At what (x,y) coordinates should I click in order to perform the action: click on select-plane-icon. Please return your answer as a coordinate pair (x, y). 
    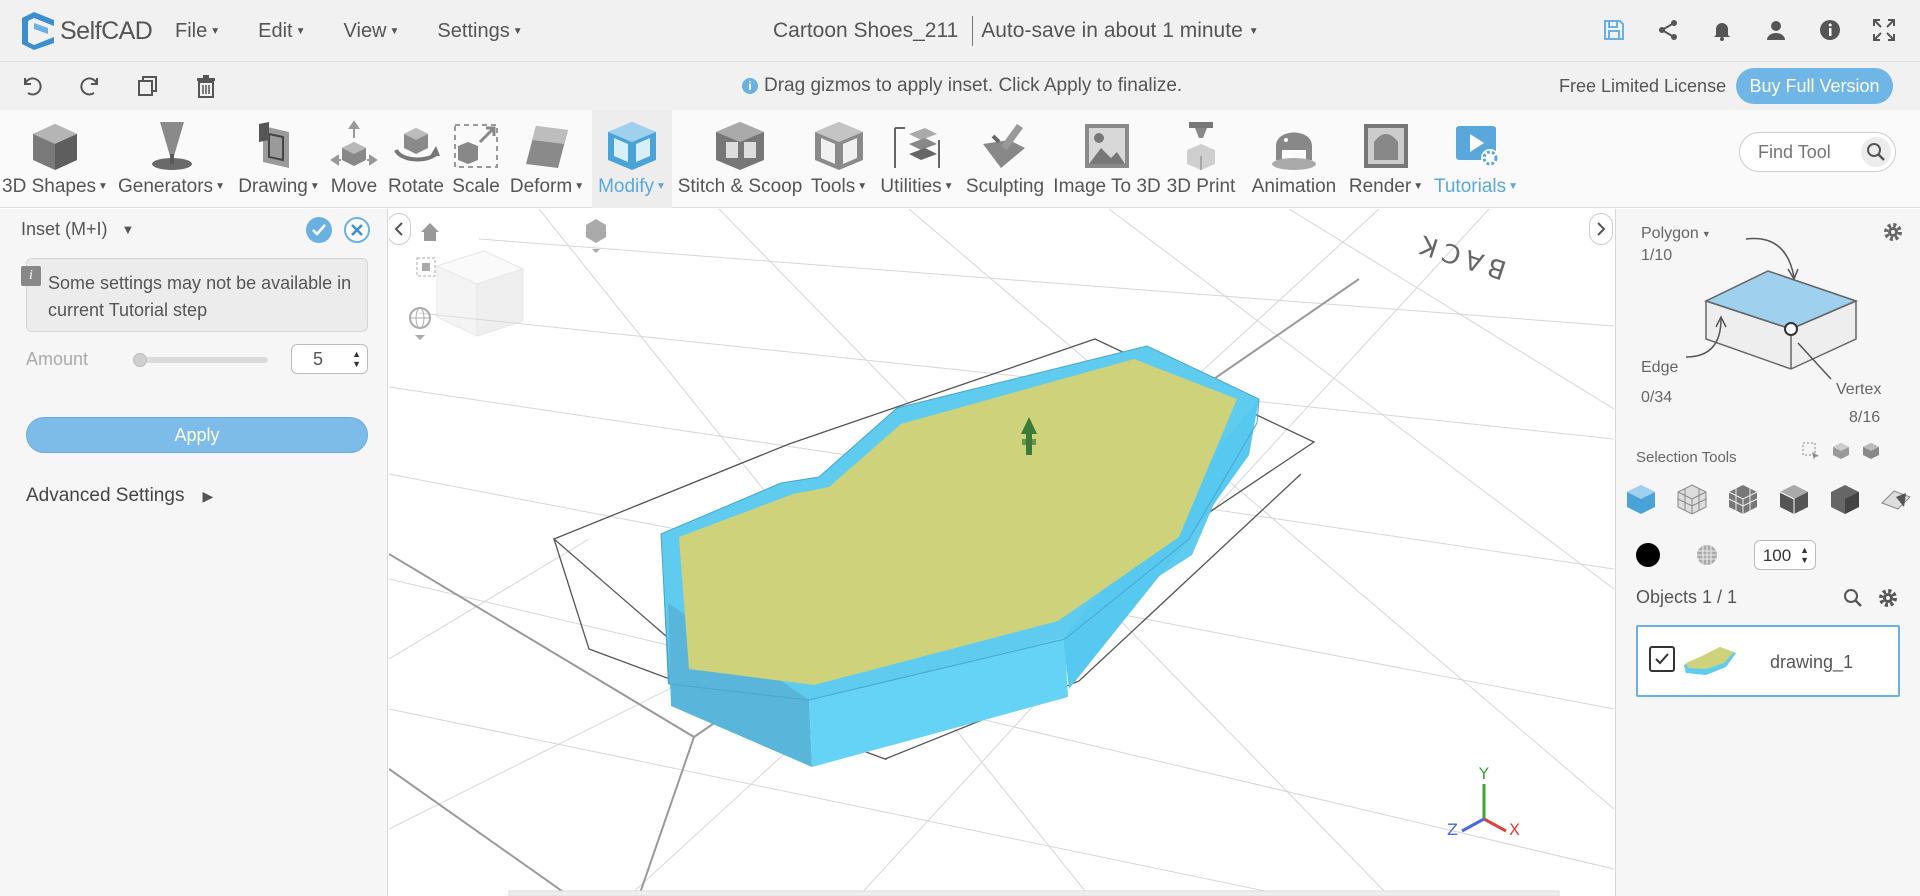
    Looking at the image, I should click on (1896, 499).